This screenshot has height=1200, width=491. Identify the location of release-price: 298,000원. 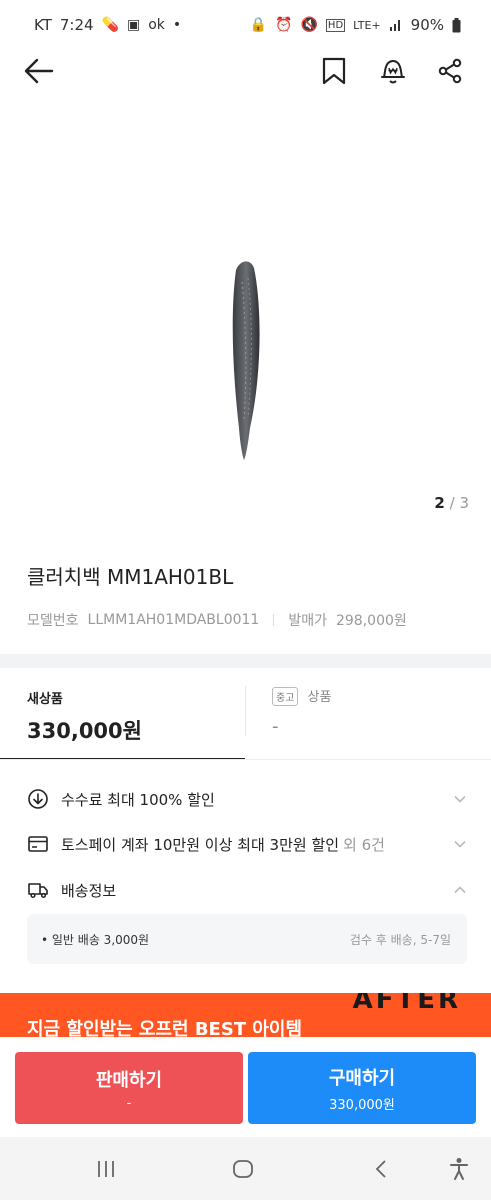
(371, 621).